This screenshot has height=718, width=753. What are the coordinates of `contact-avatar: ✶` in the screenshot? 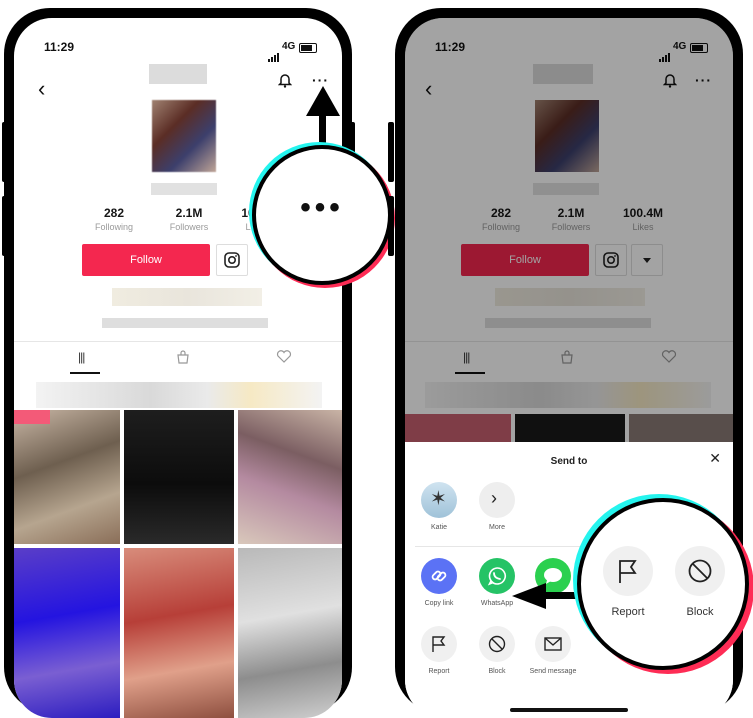 It's located at (439, 500).